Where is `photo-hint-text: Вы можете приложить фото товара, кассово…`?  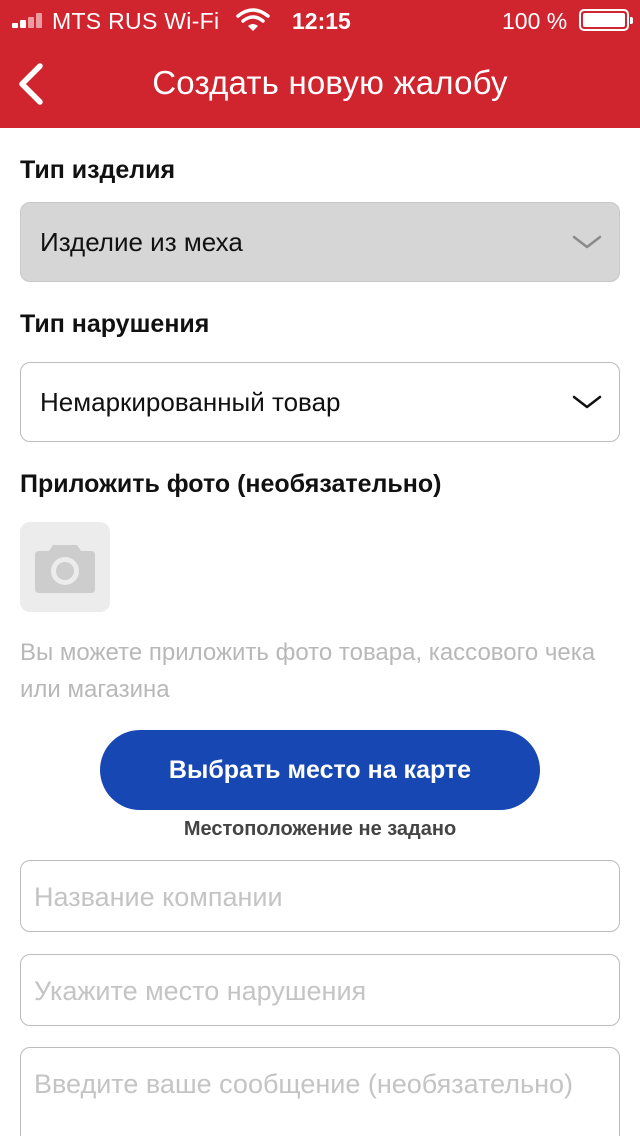
photo-hint-text: Вы можете приложить фото товара, кассово… is located at coordinates (308, 671).